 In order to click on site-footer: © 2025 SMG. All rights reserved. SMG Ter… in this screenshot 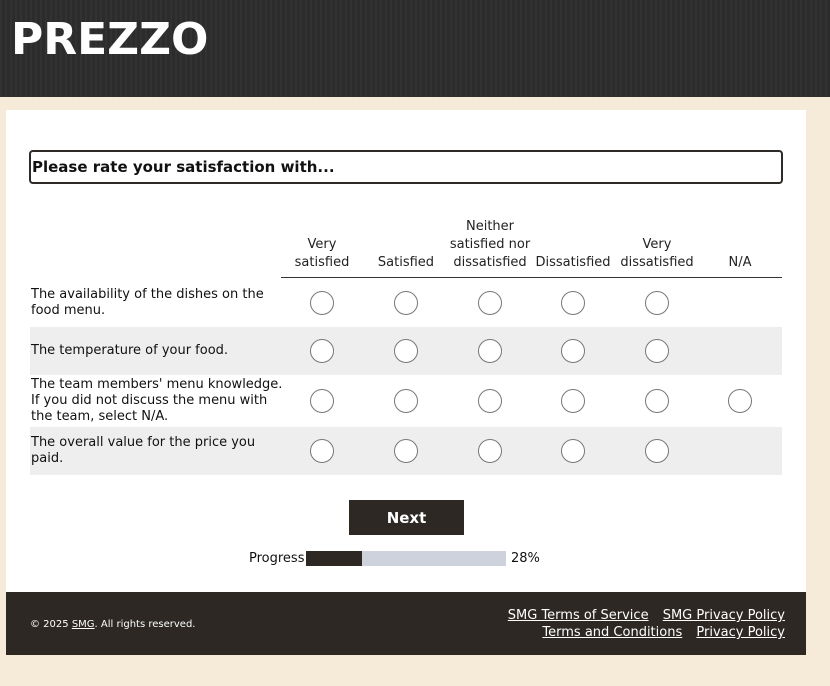, I will do `click(406, 623)`.